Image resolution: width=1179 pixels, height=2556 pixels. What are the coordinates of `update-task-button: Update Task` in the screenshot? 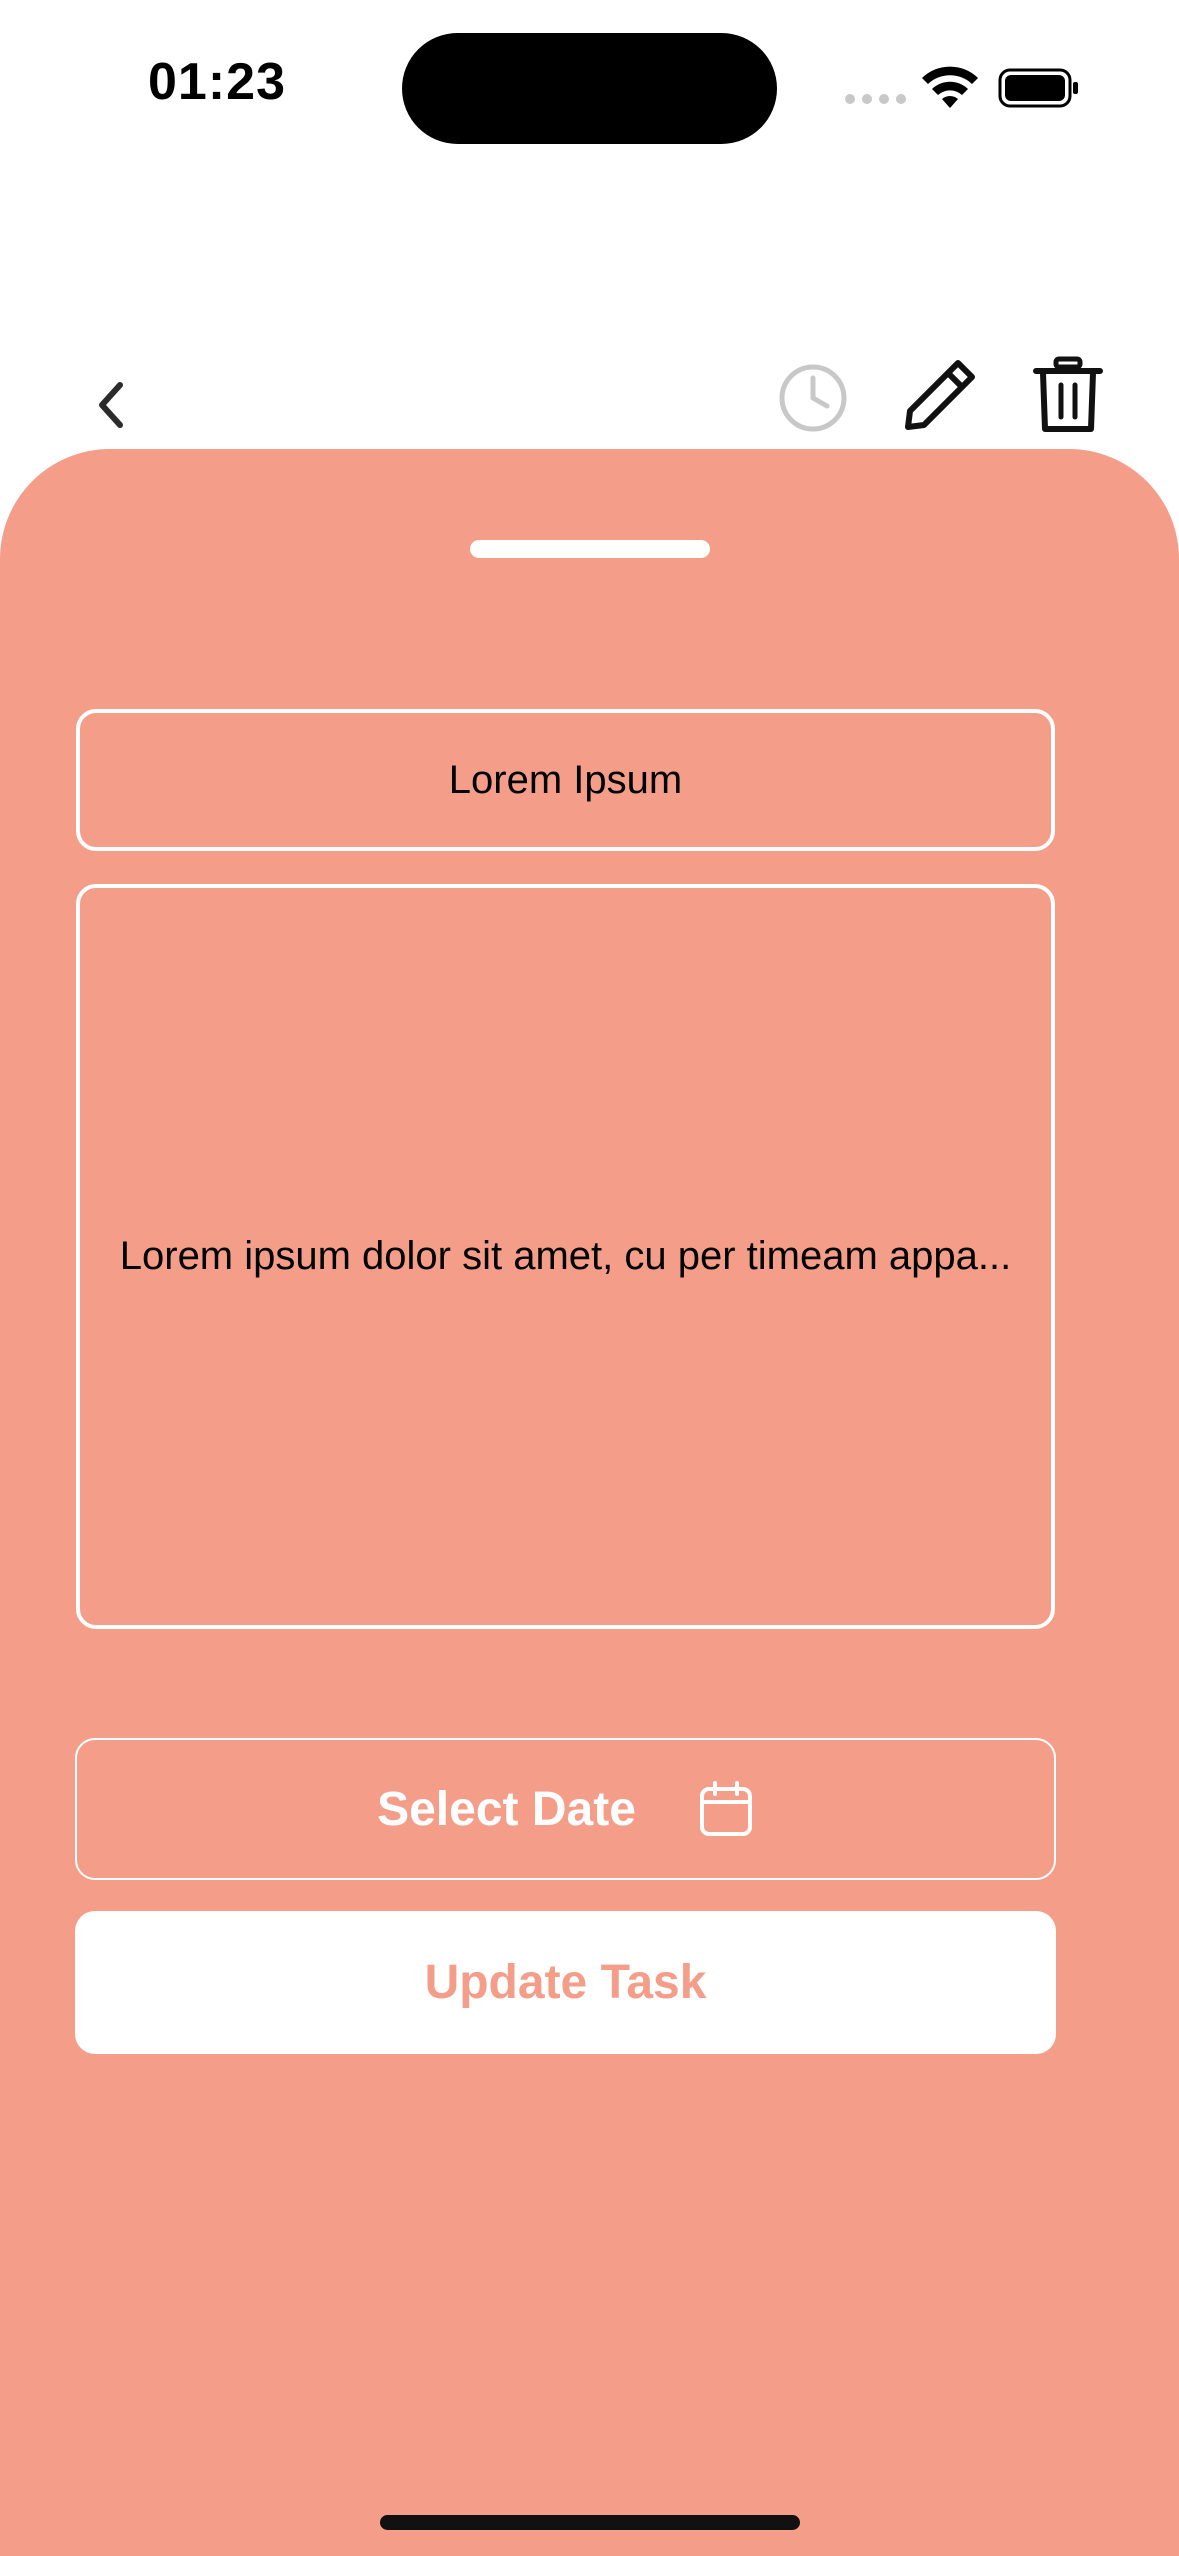 It's located at (565, 1982).